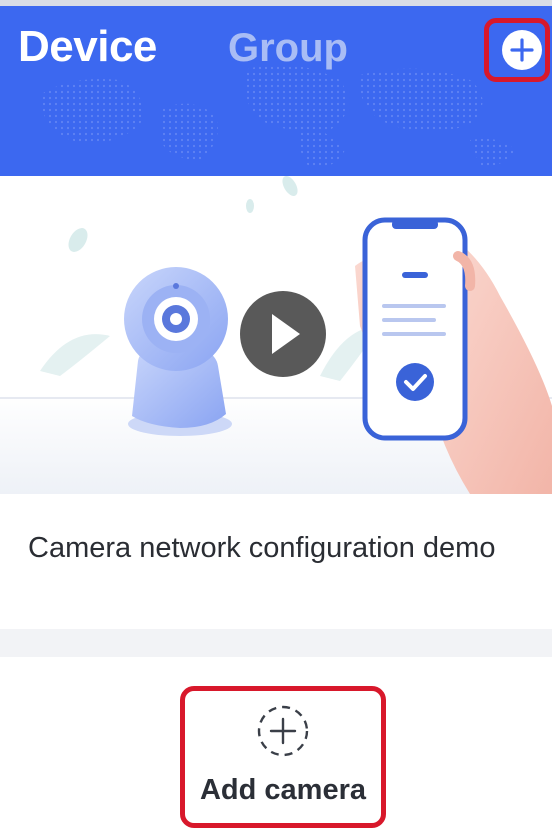 The image size is (552, 832). Describe the element at coordinates (288, 48) in the screenshot. I see `tab-group: Group` at that location.